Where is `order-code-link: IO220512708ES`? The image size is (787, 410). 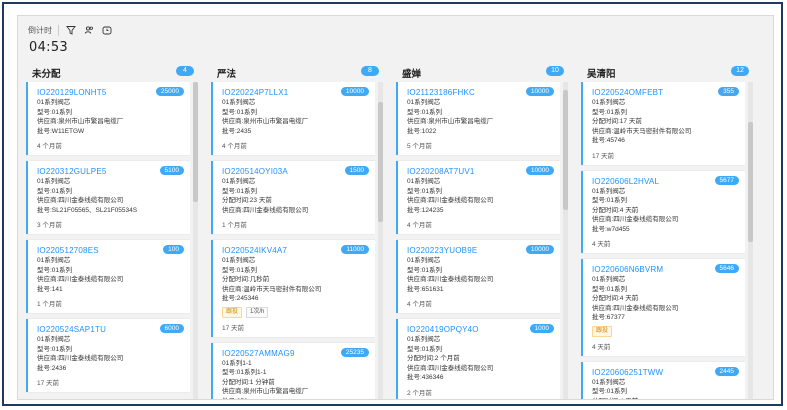 order-code-link: IO220512708ES is located at coordinates (110, 250).